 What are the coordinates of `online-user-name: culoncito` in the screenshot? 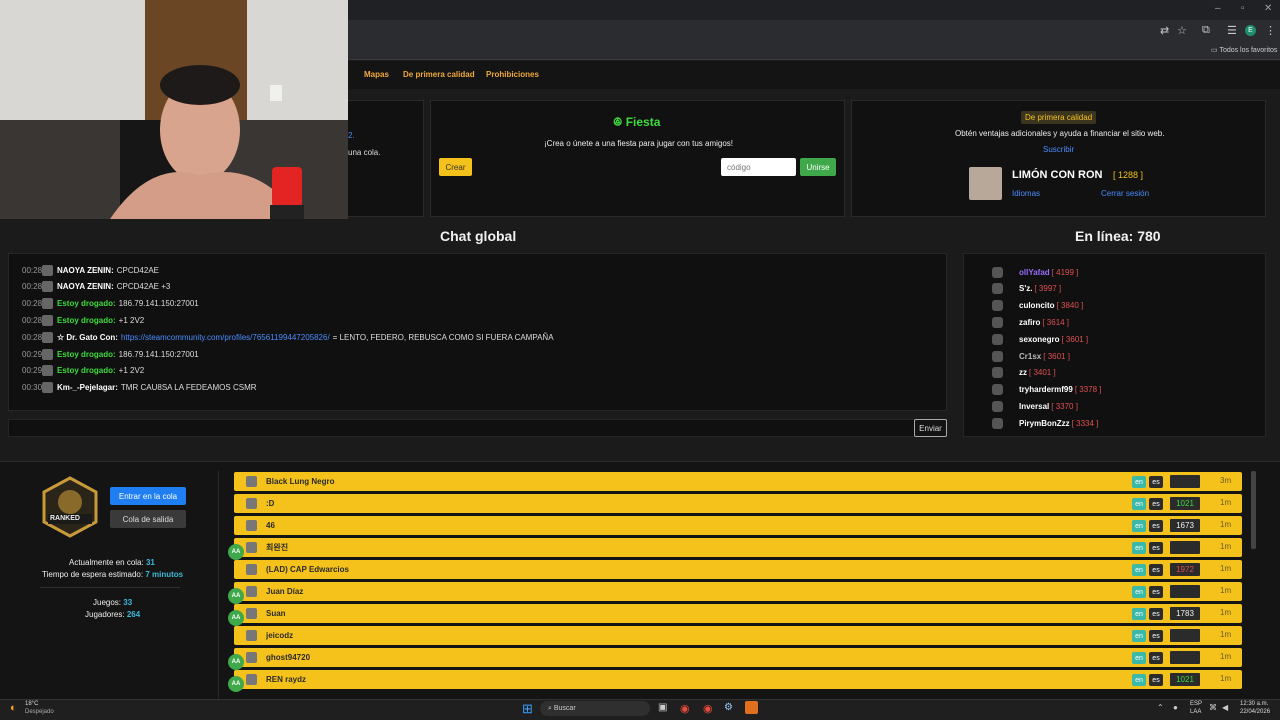 It's located at (1037, 305).